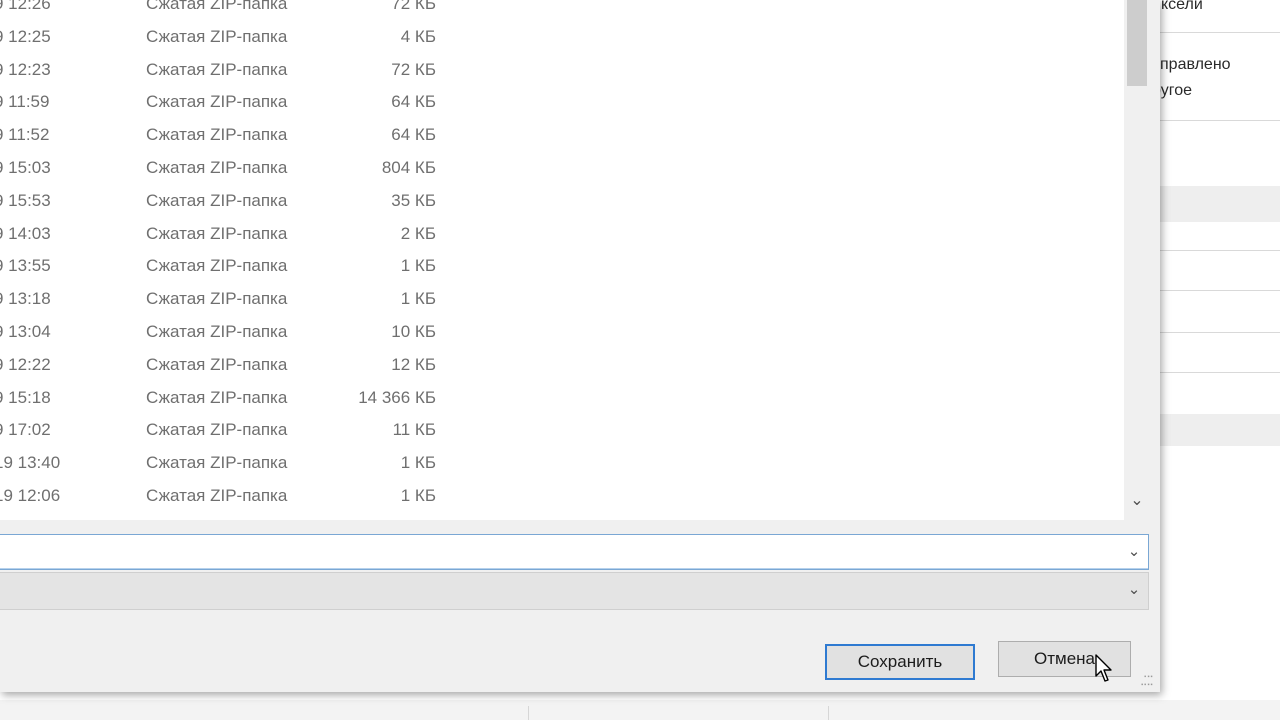 Image resolution: width=1280 pixels, height=720 pixels. What do you see at coordinates (562, 398) in the screenshot?
I see `file-row: 9 15:18 Сжатая ZIP-папка 14 366 КБ` at bounding box center [562, 398].